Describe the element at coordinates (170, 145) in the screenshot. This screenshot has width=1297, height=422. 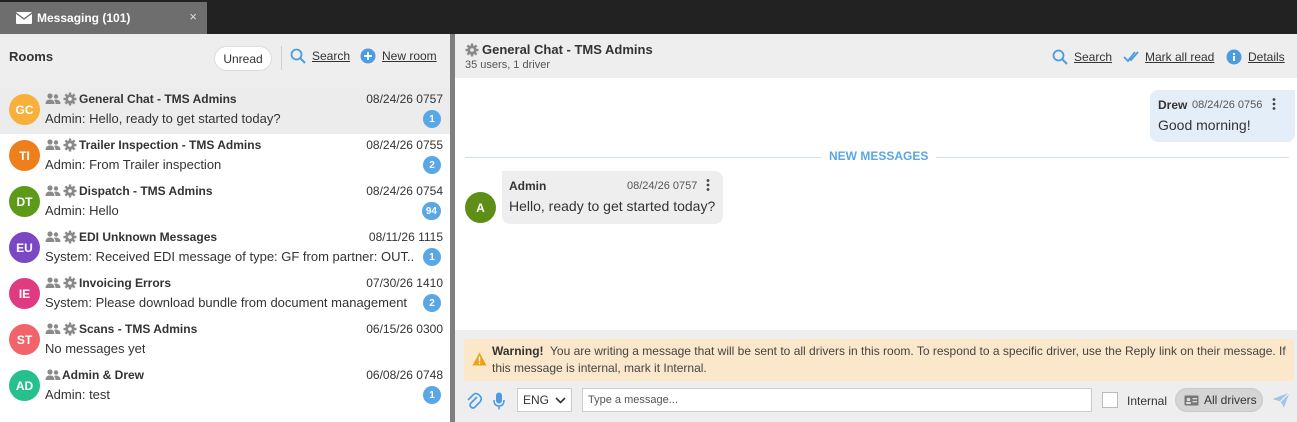
I see `room-name: Trailer Inspection - TMS Admins` at that location.